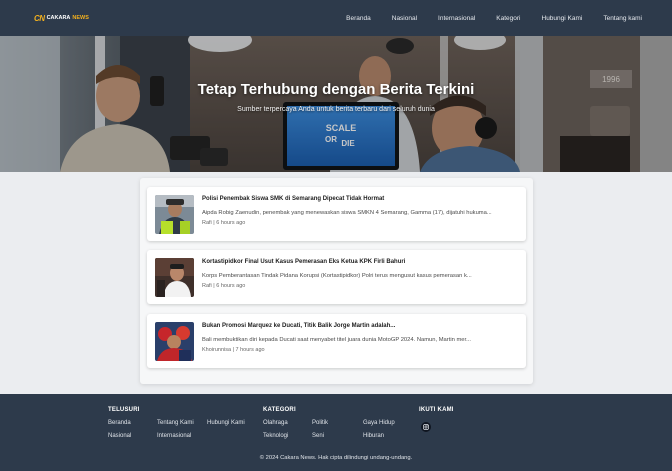 This screenshot has width=672, height=471. Describe the element at coordinates (275, 423) in the screenshot. I see `footer-link-olahraga: Olahraga` at that location.